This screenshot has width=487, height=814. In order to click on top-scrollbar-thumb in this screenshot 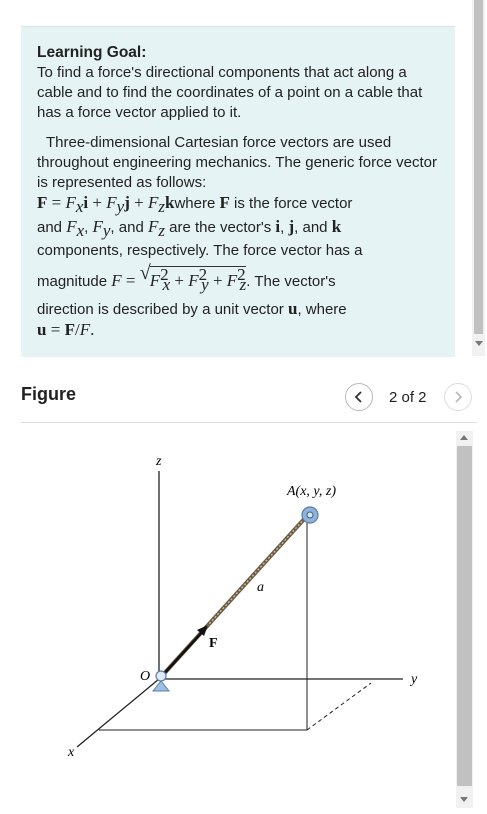, I will do `click(478, 167)`.